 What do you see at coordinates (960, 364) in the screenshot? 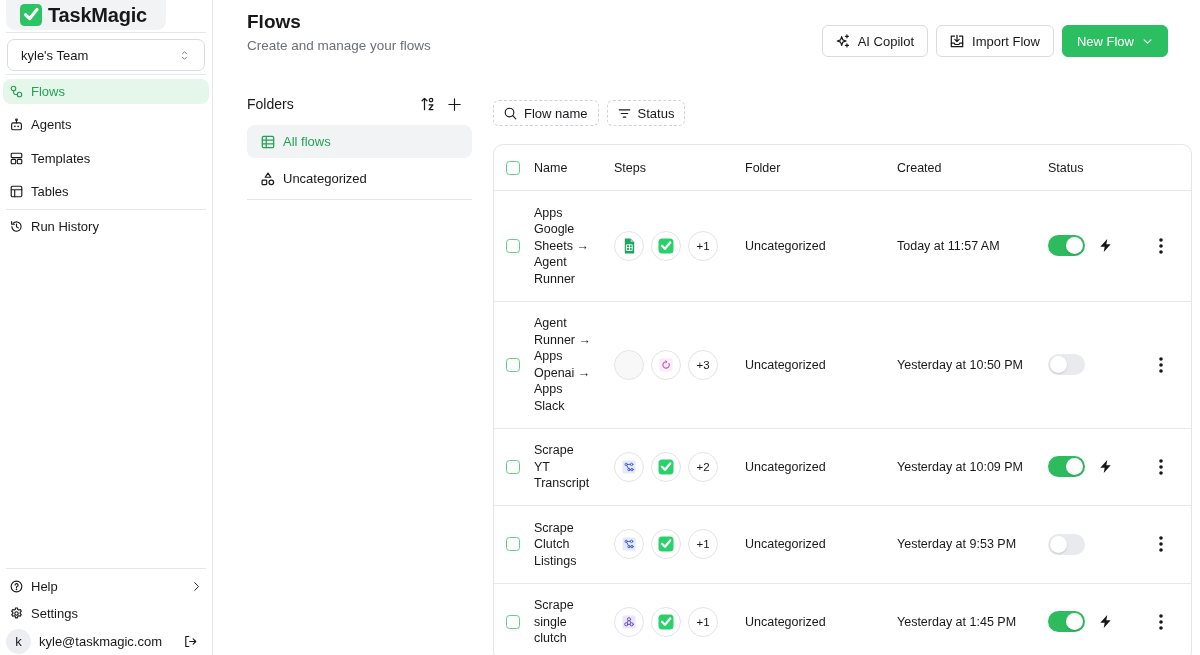
I see `created-date: Yesterday at 10:50 PM` at bounding box center [960, 364].